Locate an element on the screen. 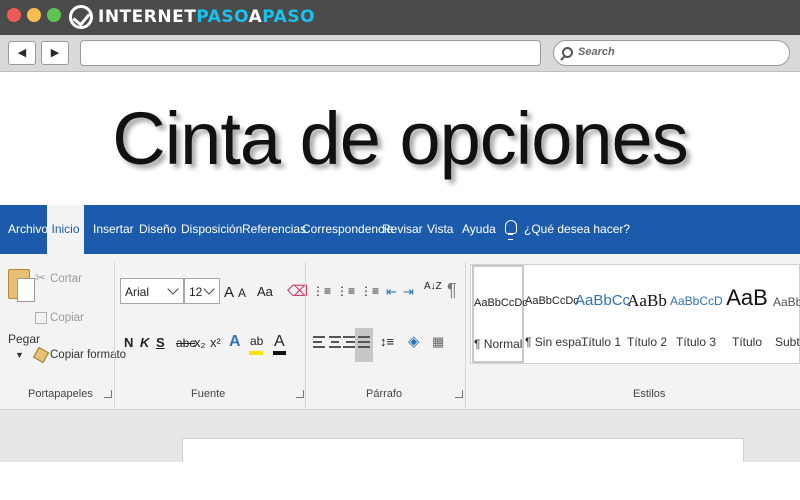 This screenshot has width=800, height=500. font-color-swatch is located at coordinates (279, 353).